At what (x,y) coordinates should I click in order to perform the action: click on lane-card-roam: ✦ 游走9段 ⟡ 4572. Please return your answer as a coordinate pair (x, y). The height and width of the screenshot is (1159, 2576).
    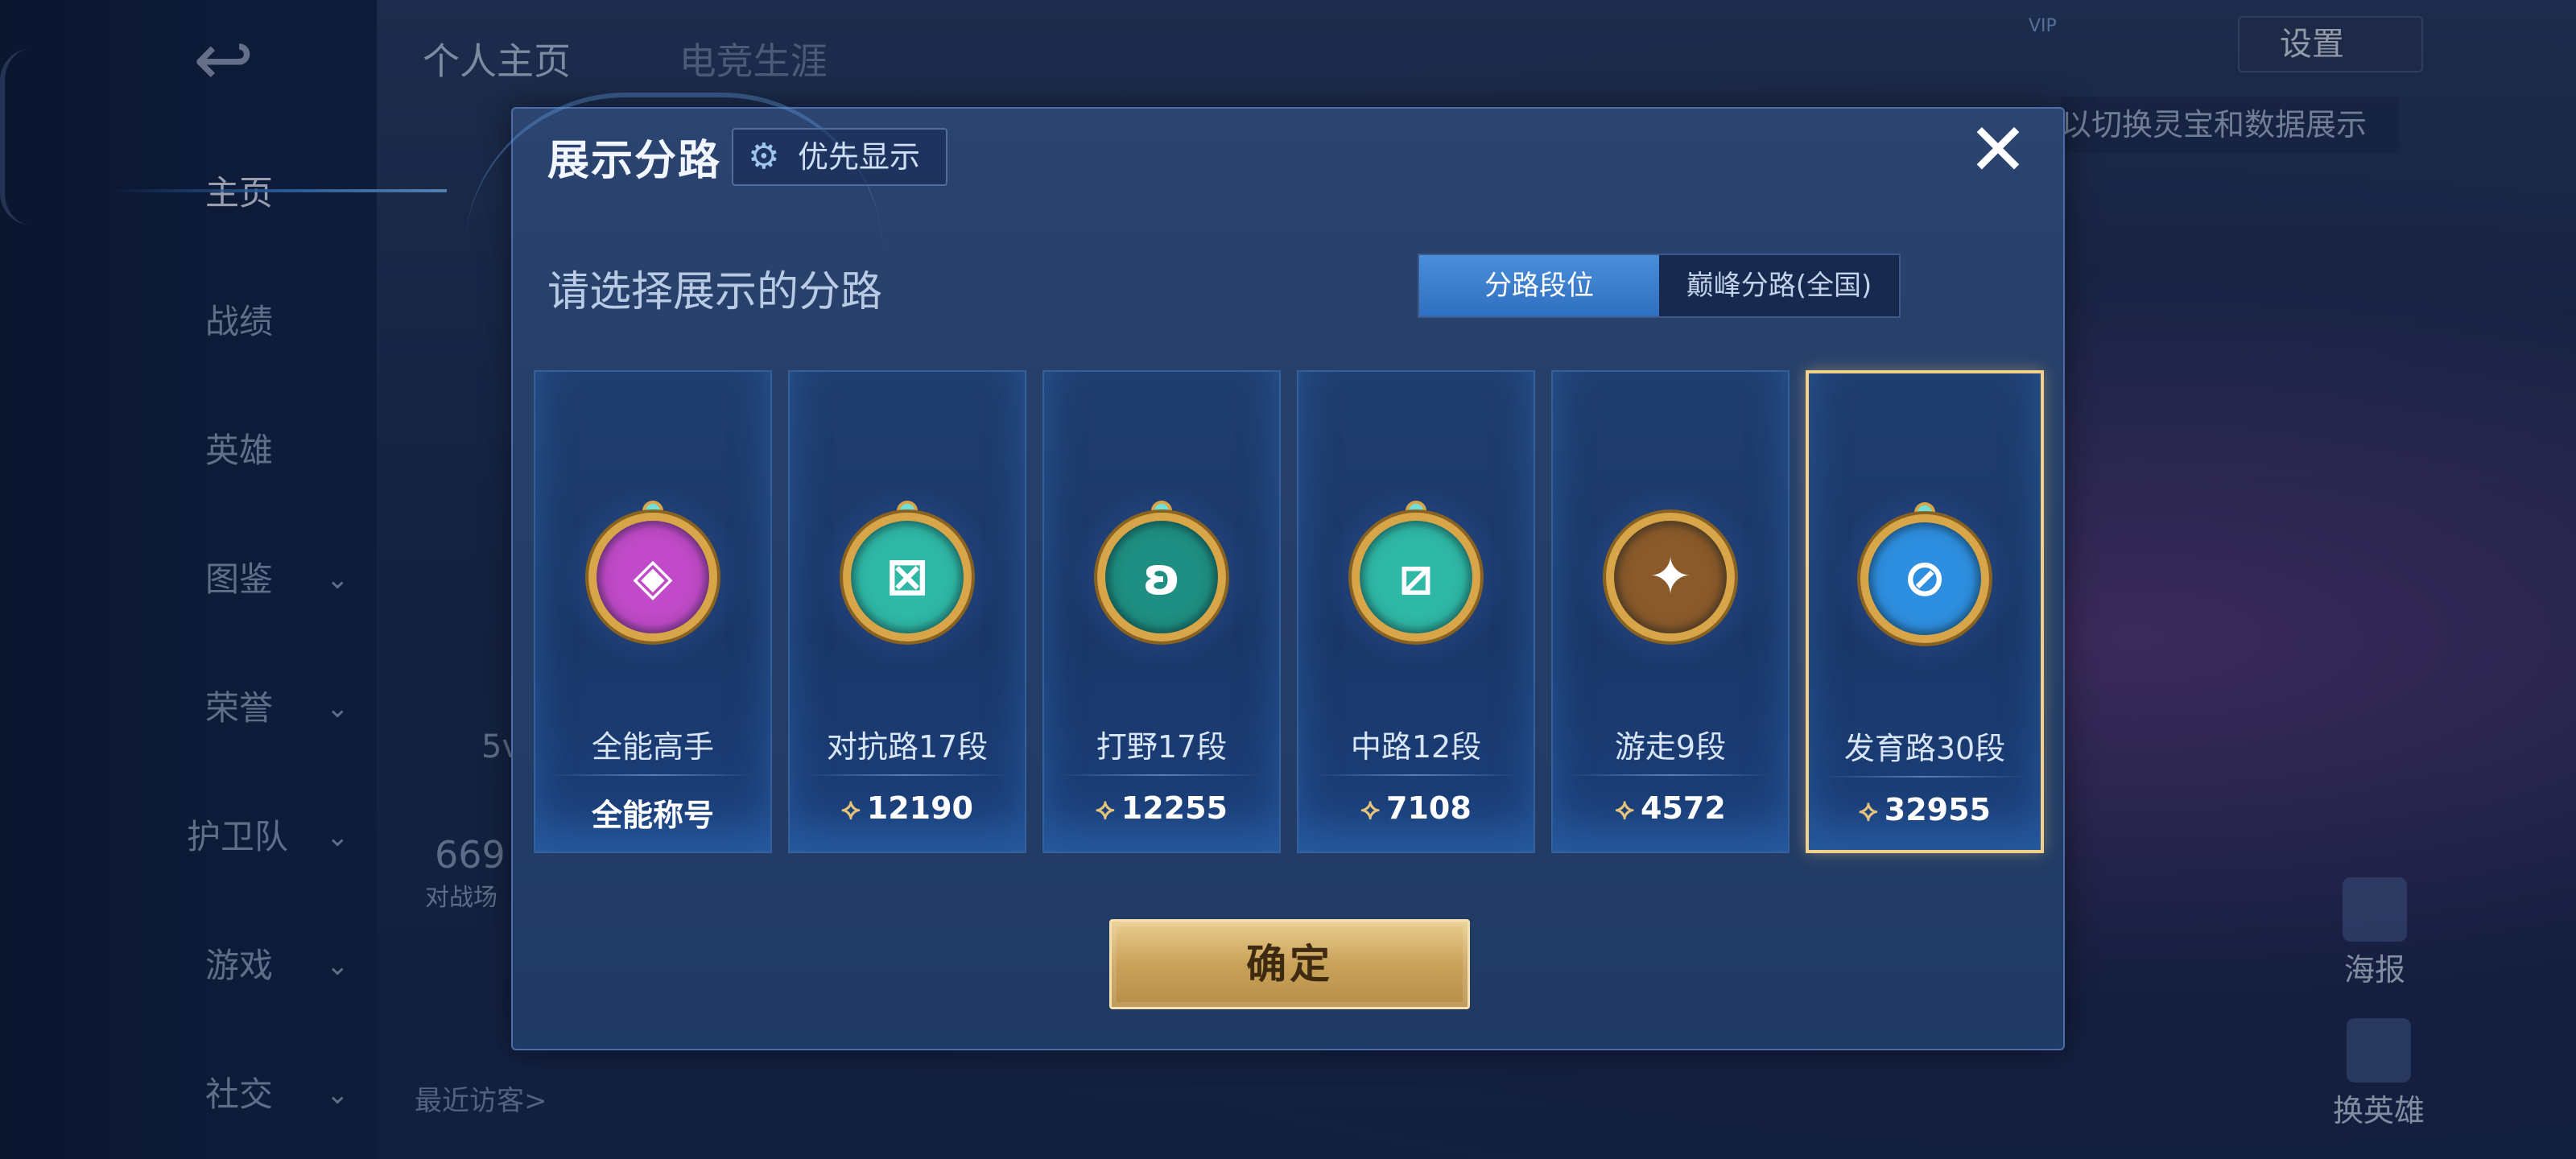
    Looking at the image, I should click on (1670, 611).